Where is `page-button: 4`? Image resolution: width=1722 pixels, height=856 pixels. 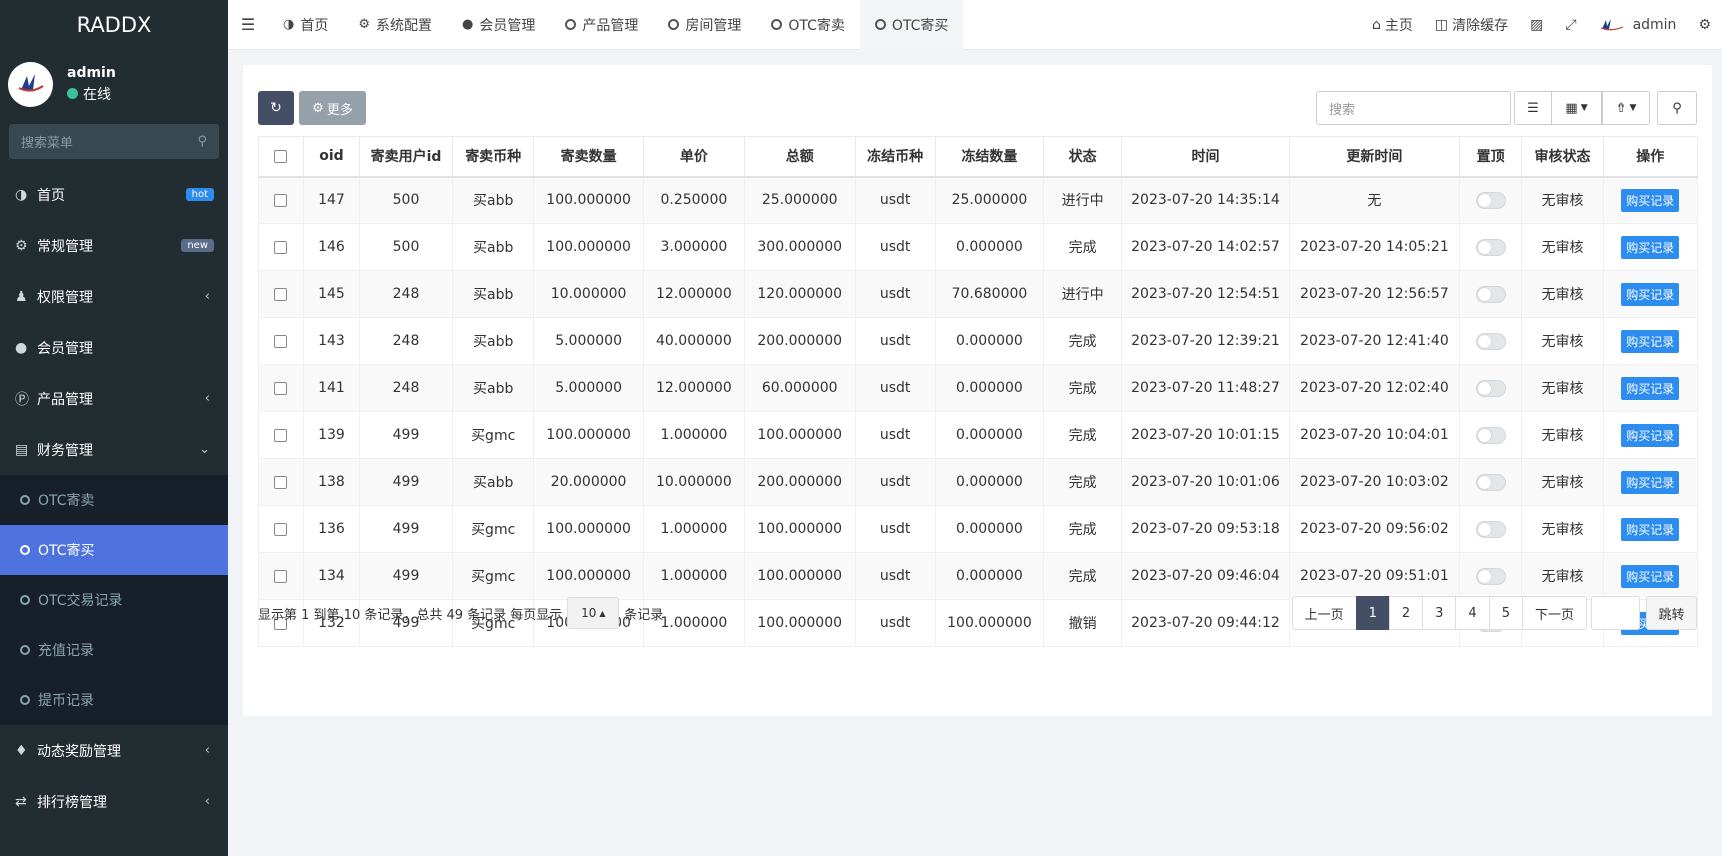
page-button: 4 is located at coordinates (1472, 613).